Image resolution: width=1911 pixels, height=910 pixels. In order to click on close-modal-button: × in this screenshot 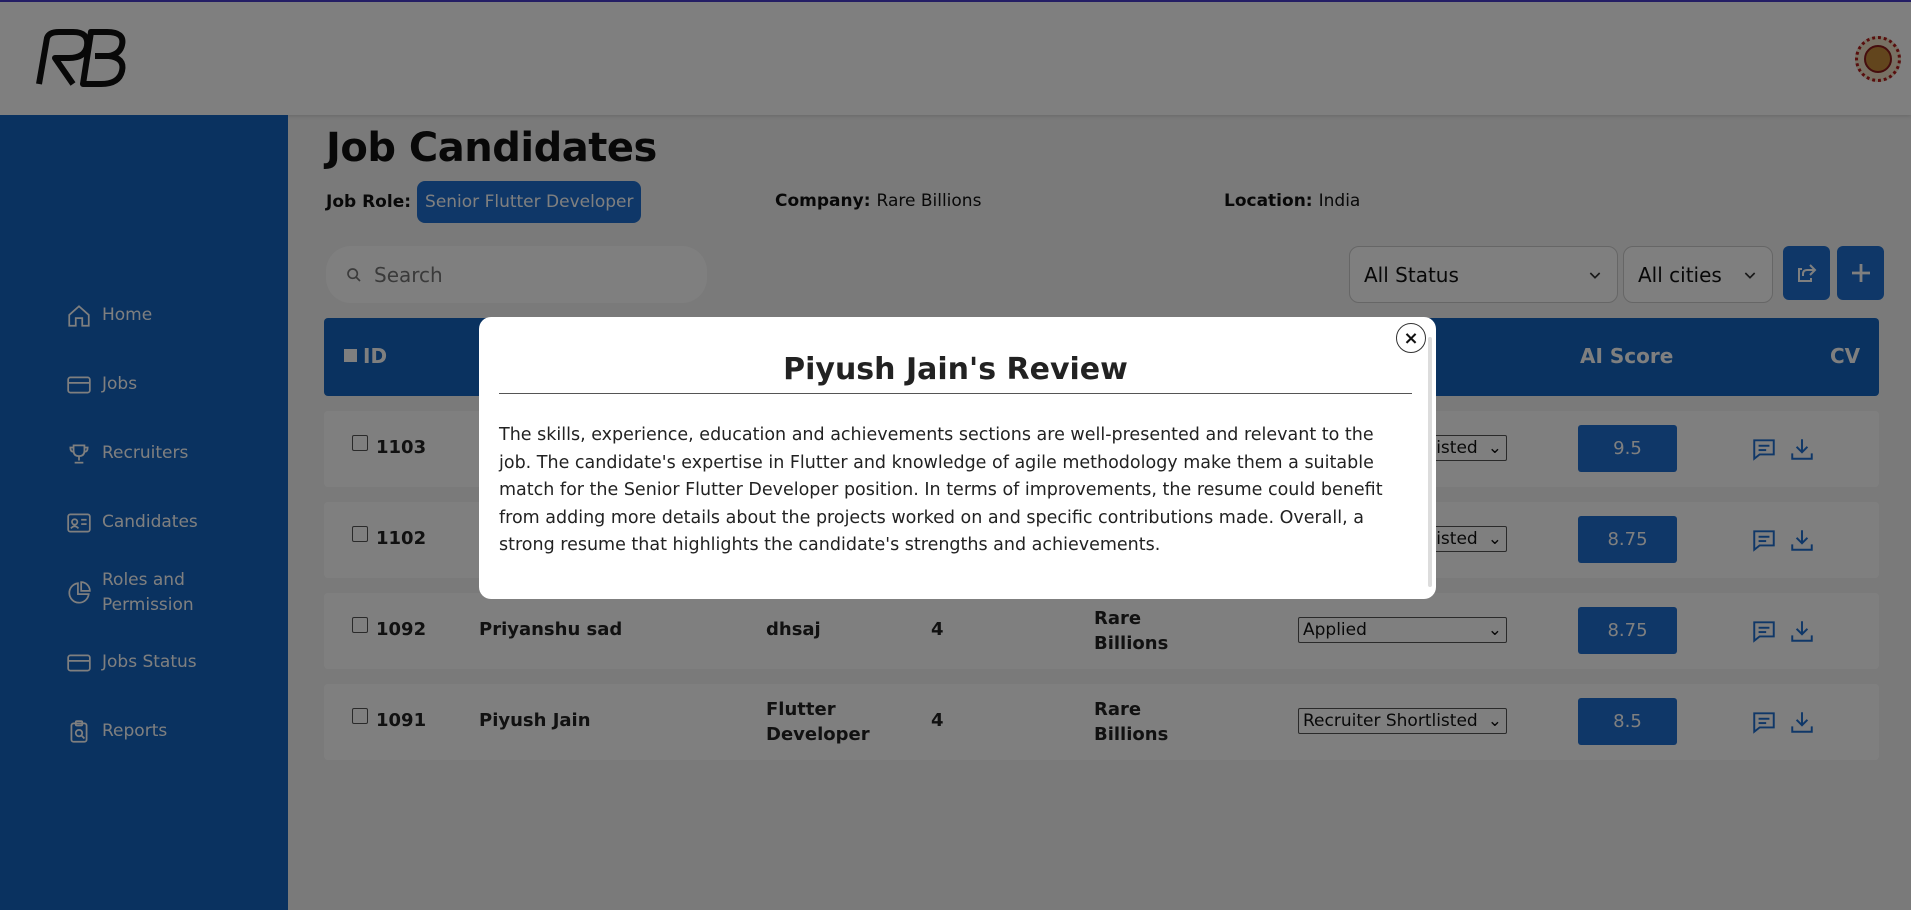, I will do `click(1411, 338)`.